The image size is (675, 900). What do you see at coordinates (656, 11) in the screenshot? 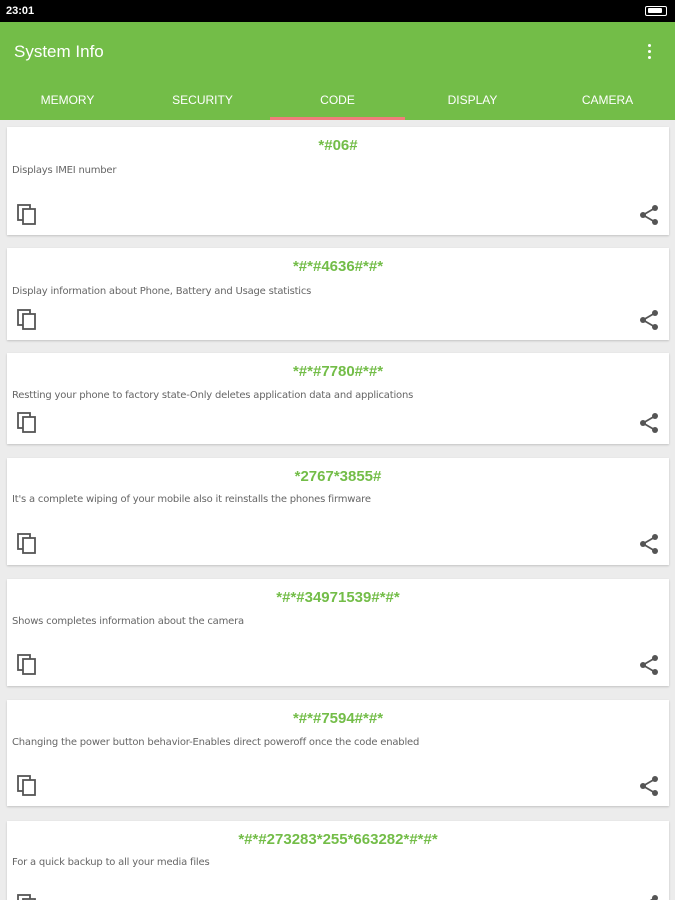
I see `battery-icon` at bounding box center [656, 11].